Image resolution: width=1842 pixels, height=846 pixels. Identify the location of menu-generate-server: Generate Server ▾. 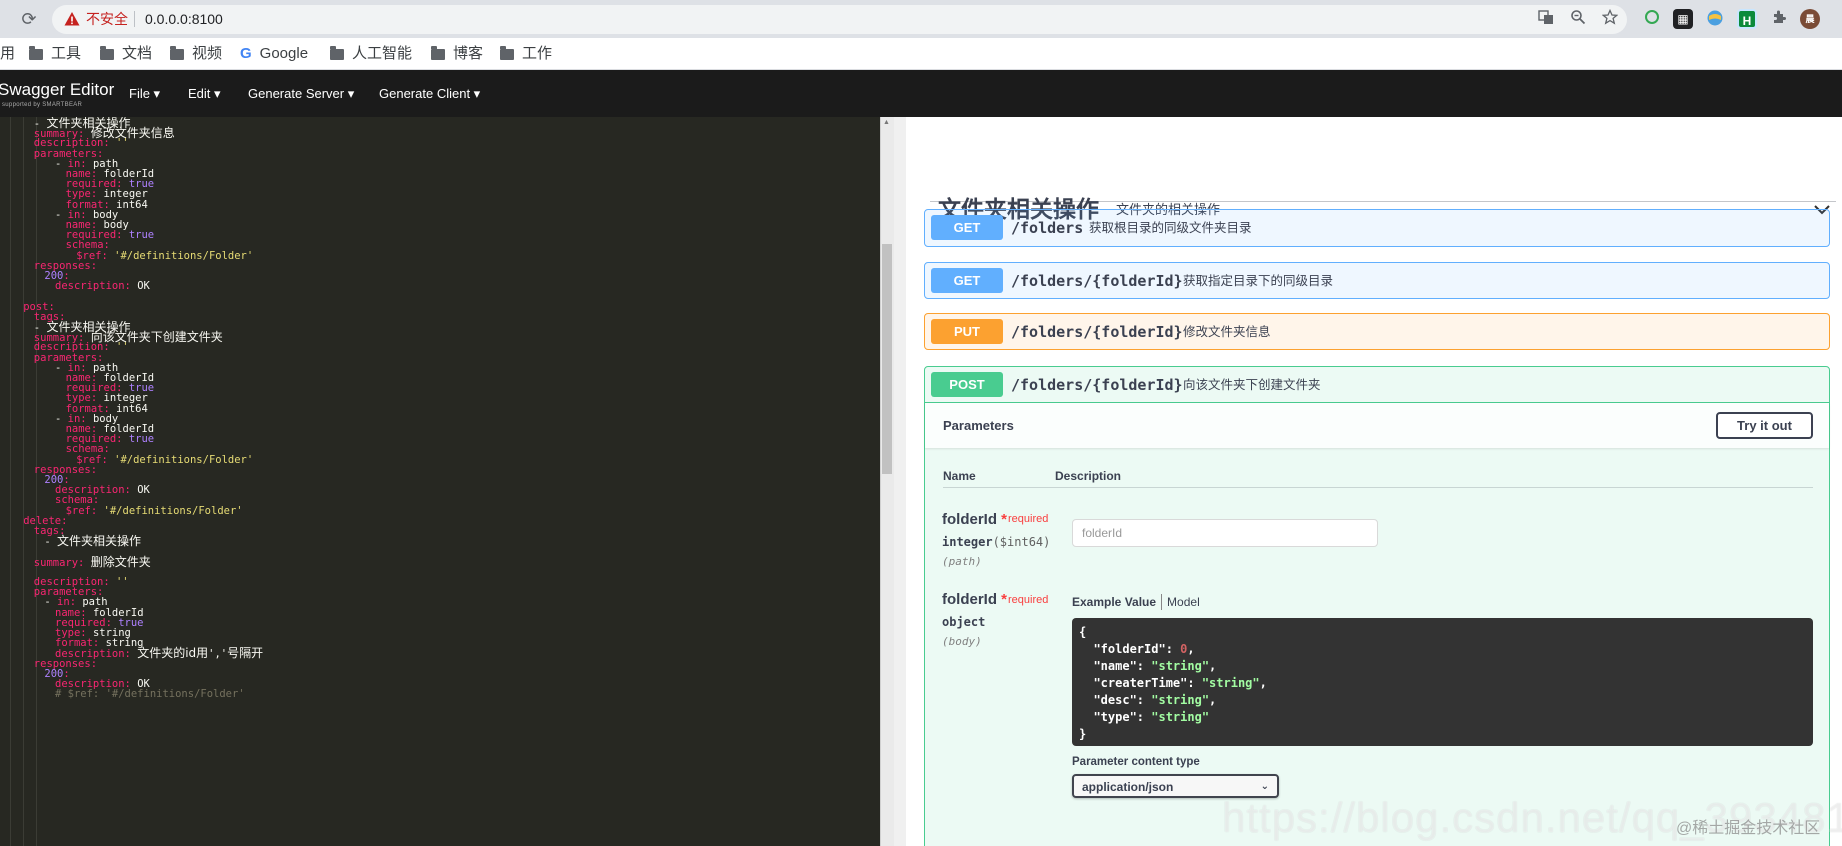
(301, 94).